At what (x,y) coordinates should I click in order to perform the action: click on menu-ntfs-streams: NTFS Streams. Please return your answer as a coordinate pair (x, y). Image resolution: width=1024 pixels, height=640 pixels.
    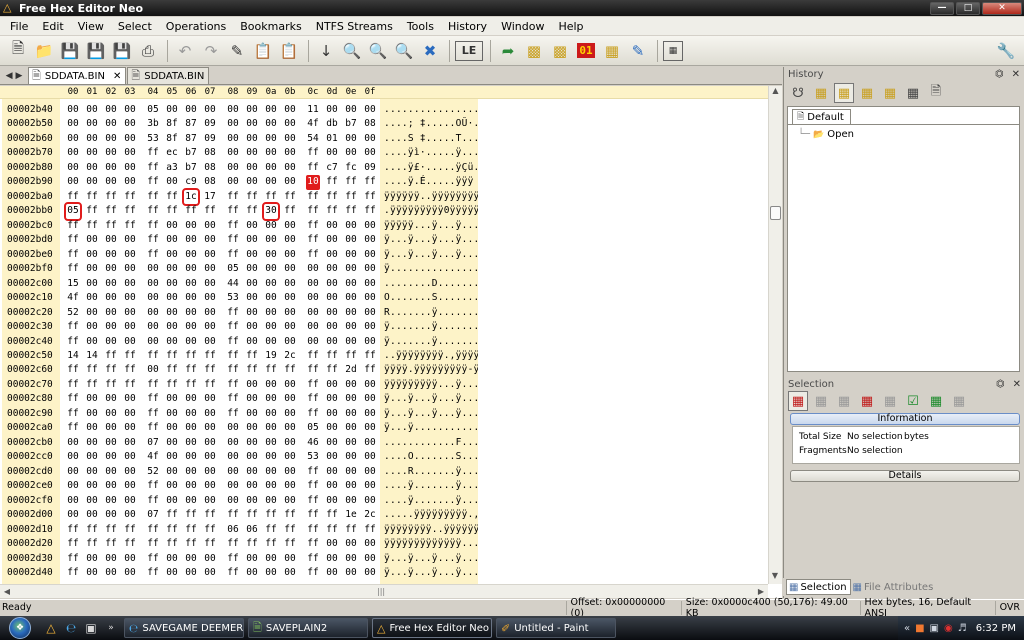
    Looking at the image, I should click on (354, 26).